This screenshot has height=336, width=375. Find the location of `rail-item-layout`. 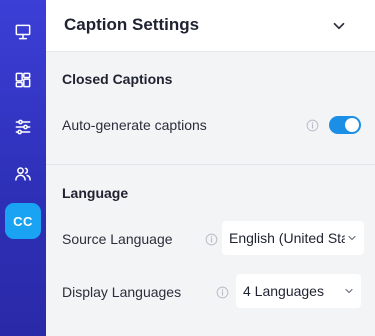

rail-item-layout is located at coordinates (23, 80).